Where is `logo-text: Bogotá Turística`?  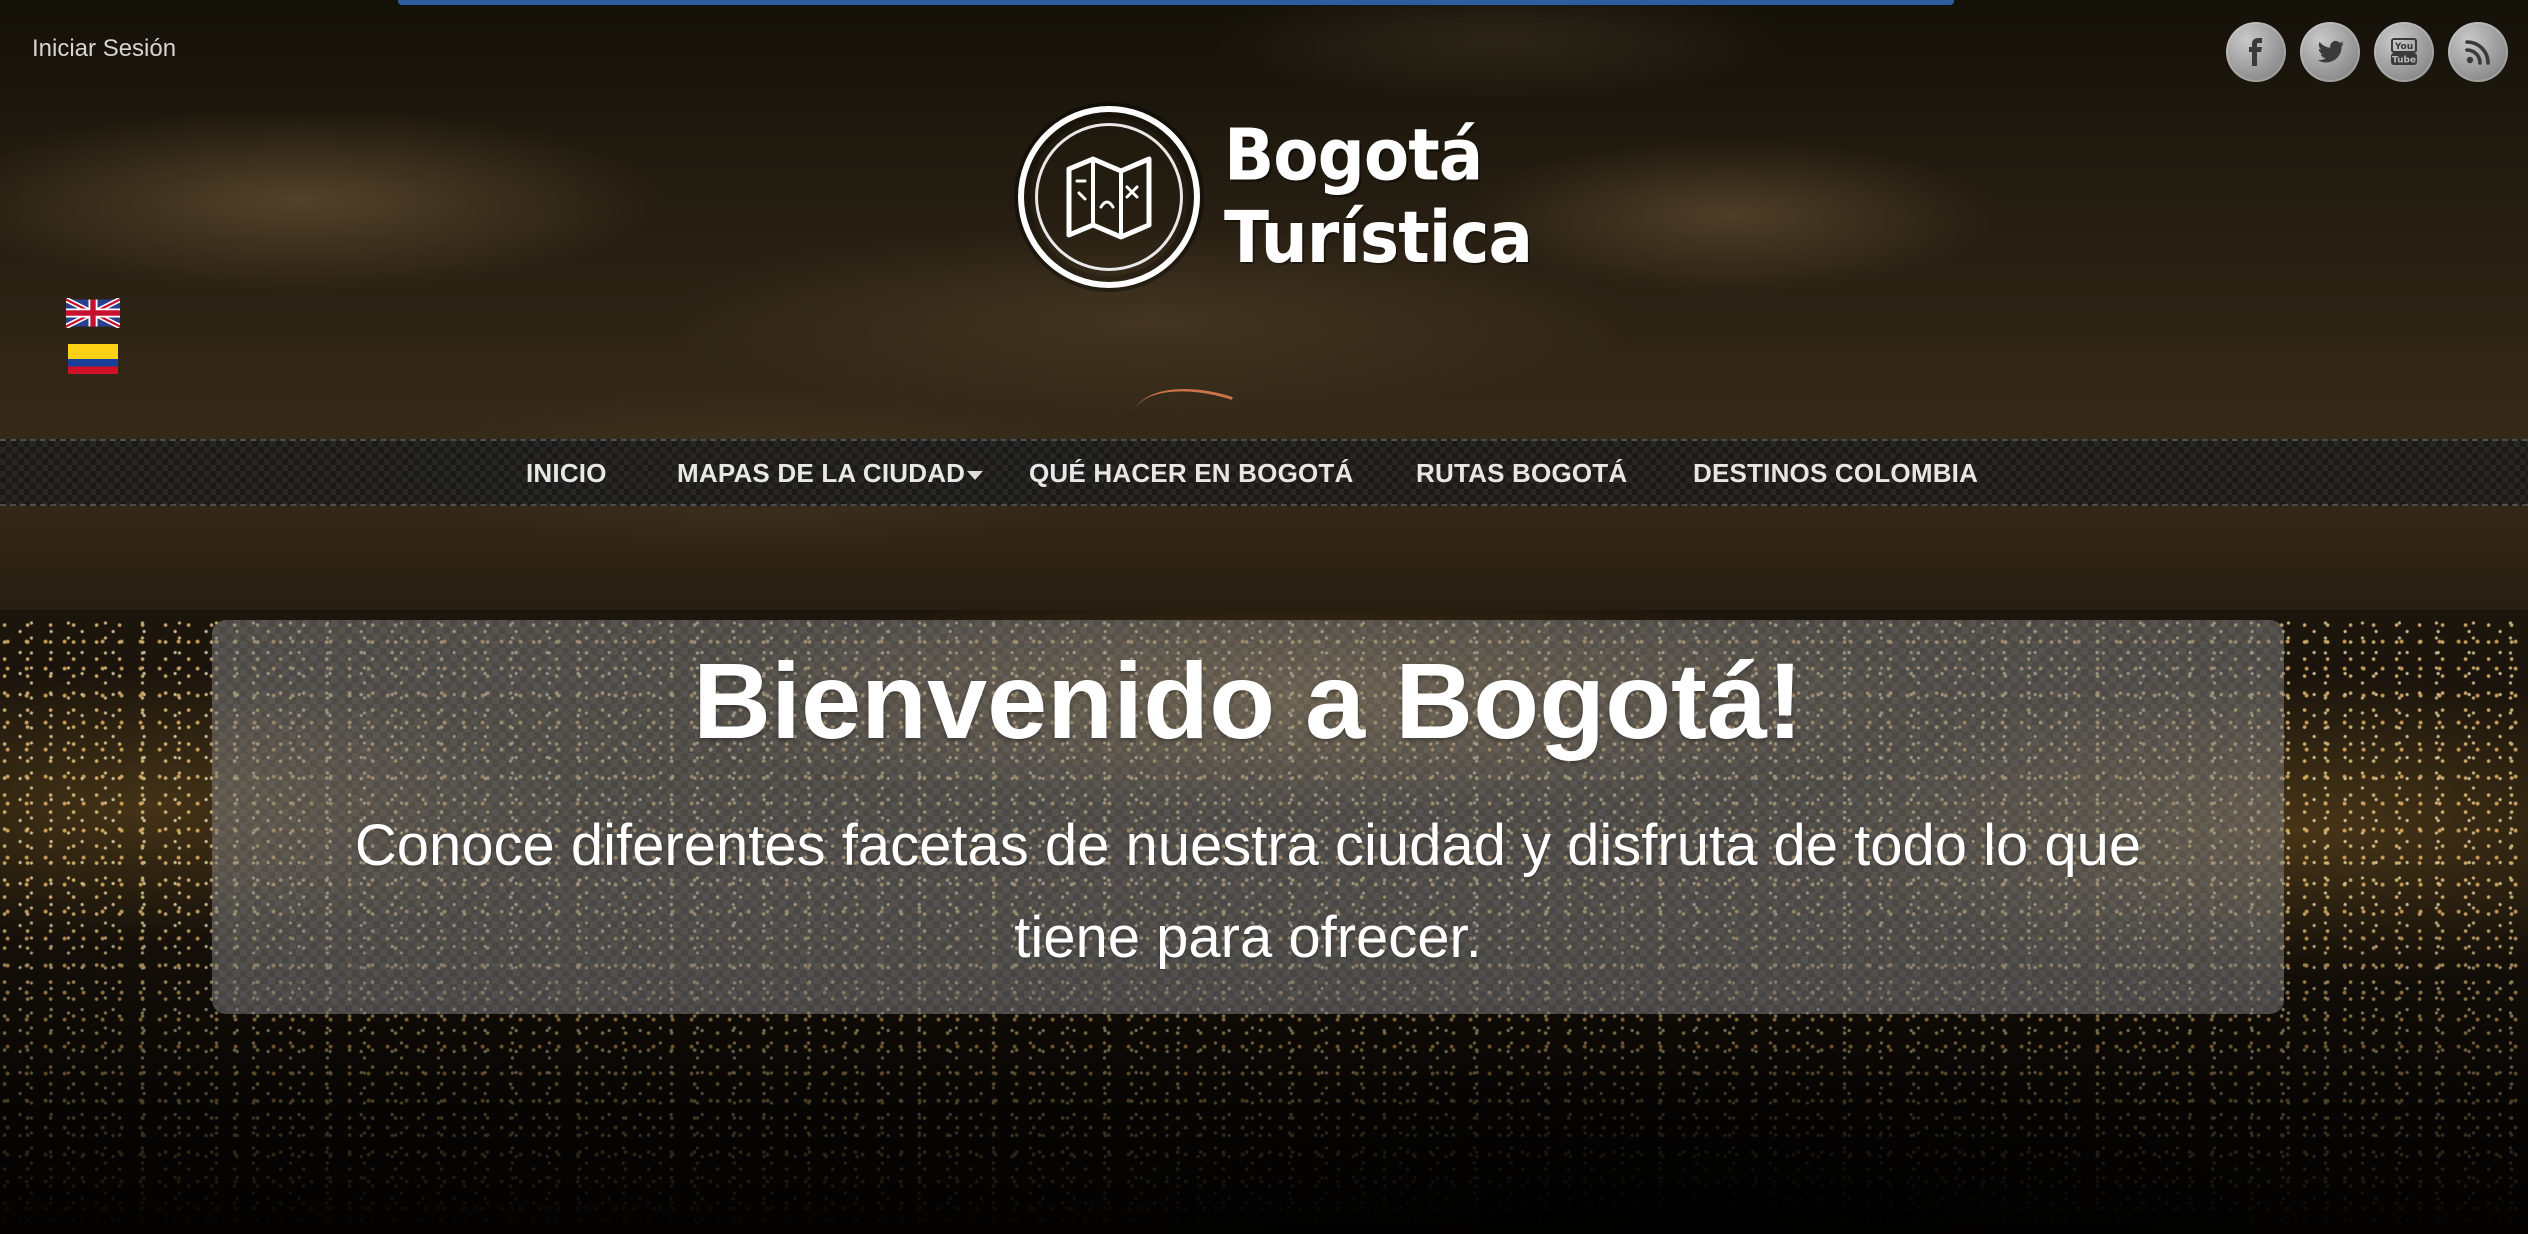
logo-text: Bogotá Turística is located at coordinates (1378, 196).